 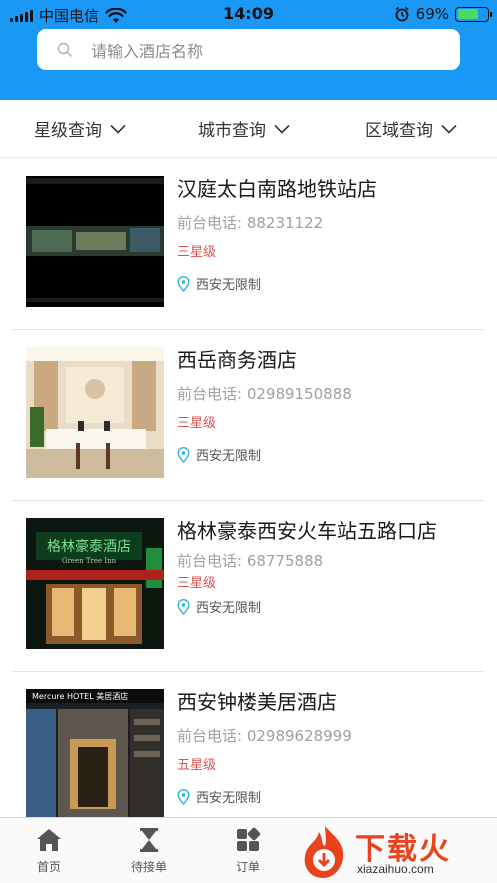 What do you see at coordinates (49, 840) in the screenshot?
I see `home-icon` at bounding box center [49, 840].